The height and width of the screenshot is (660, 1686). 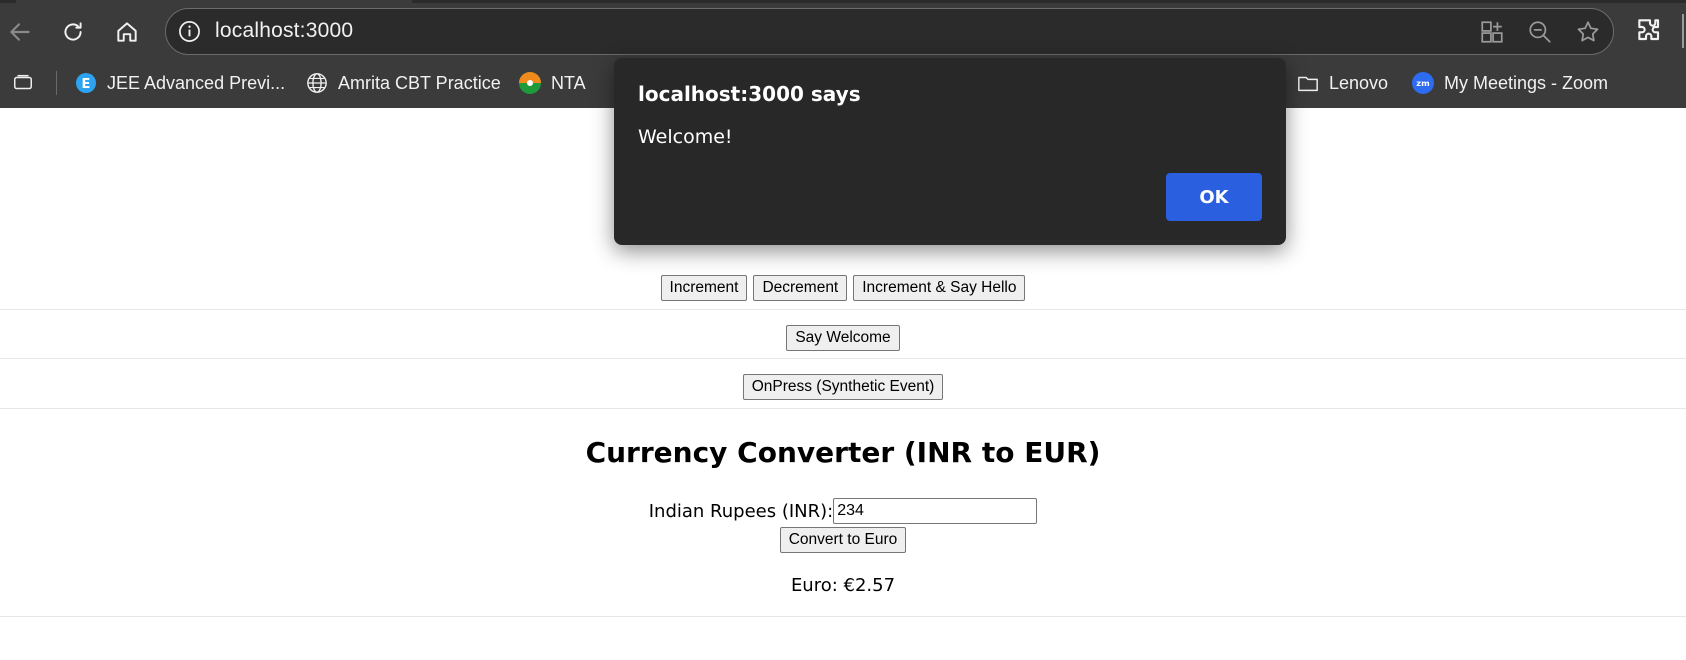 I want to click on increment-button: Increment, so click(x=704, y=288).